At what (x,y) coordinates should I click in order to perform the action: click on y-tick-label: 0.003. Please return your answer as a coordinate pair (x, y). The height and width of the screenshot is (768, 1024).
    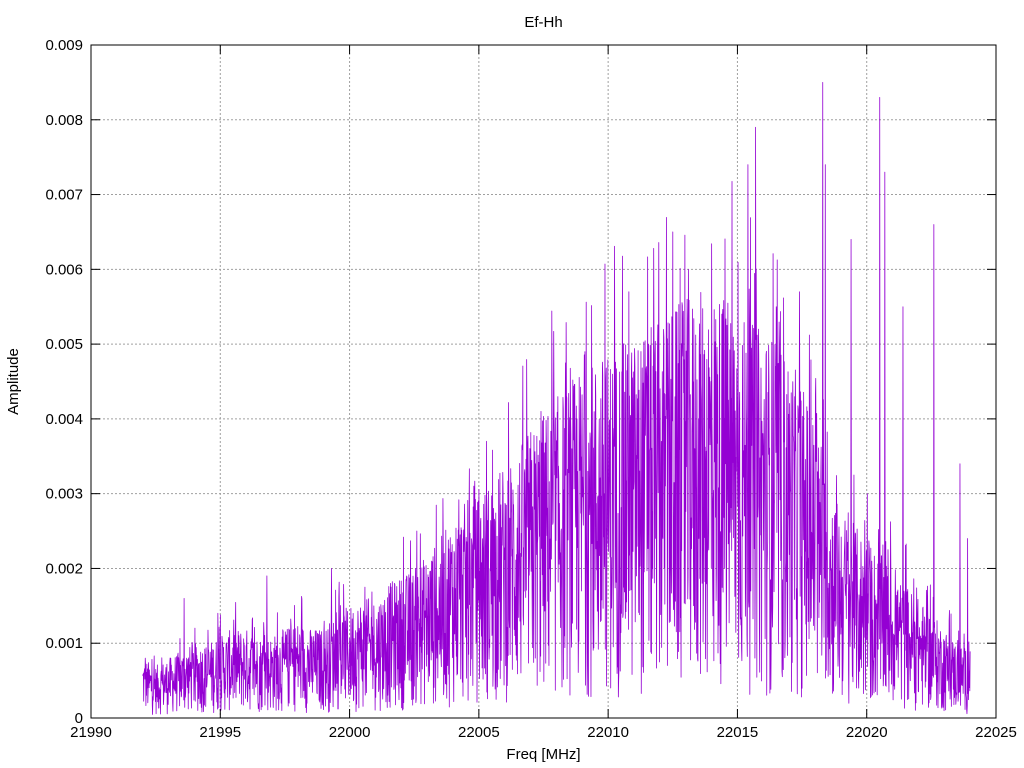
    Looking at the image, I should click on (64, 494).